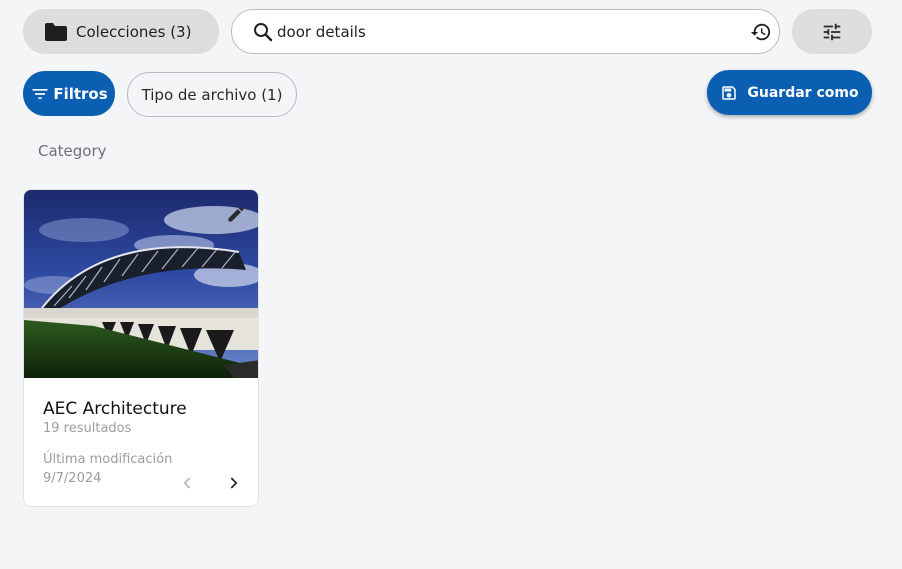  What do you see at coordinates (497, 31) in the screenshot?
I see `search-input` at bounding box center [497, 31].